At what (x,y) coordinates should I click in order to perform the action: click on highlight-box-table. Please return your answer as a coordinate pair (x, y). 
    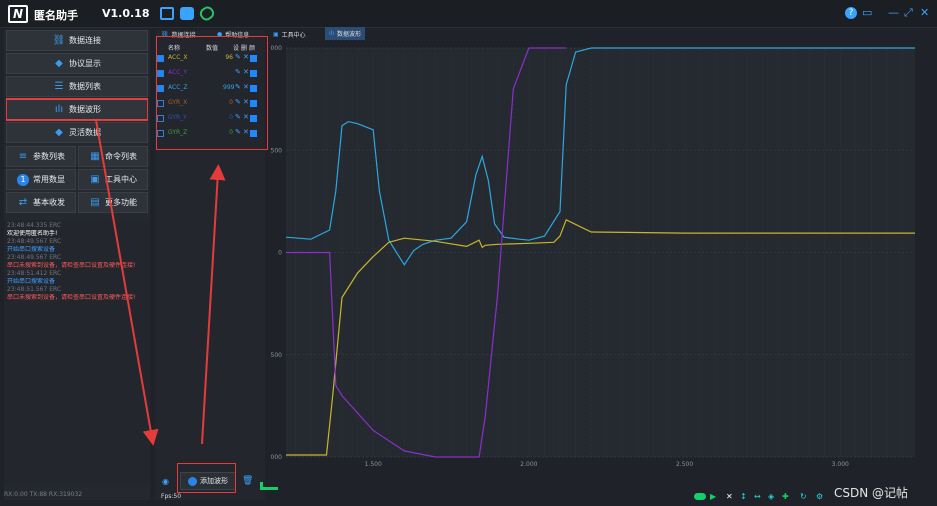
    Looking at the image, I should click on (212, 93).